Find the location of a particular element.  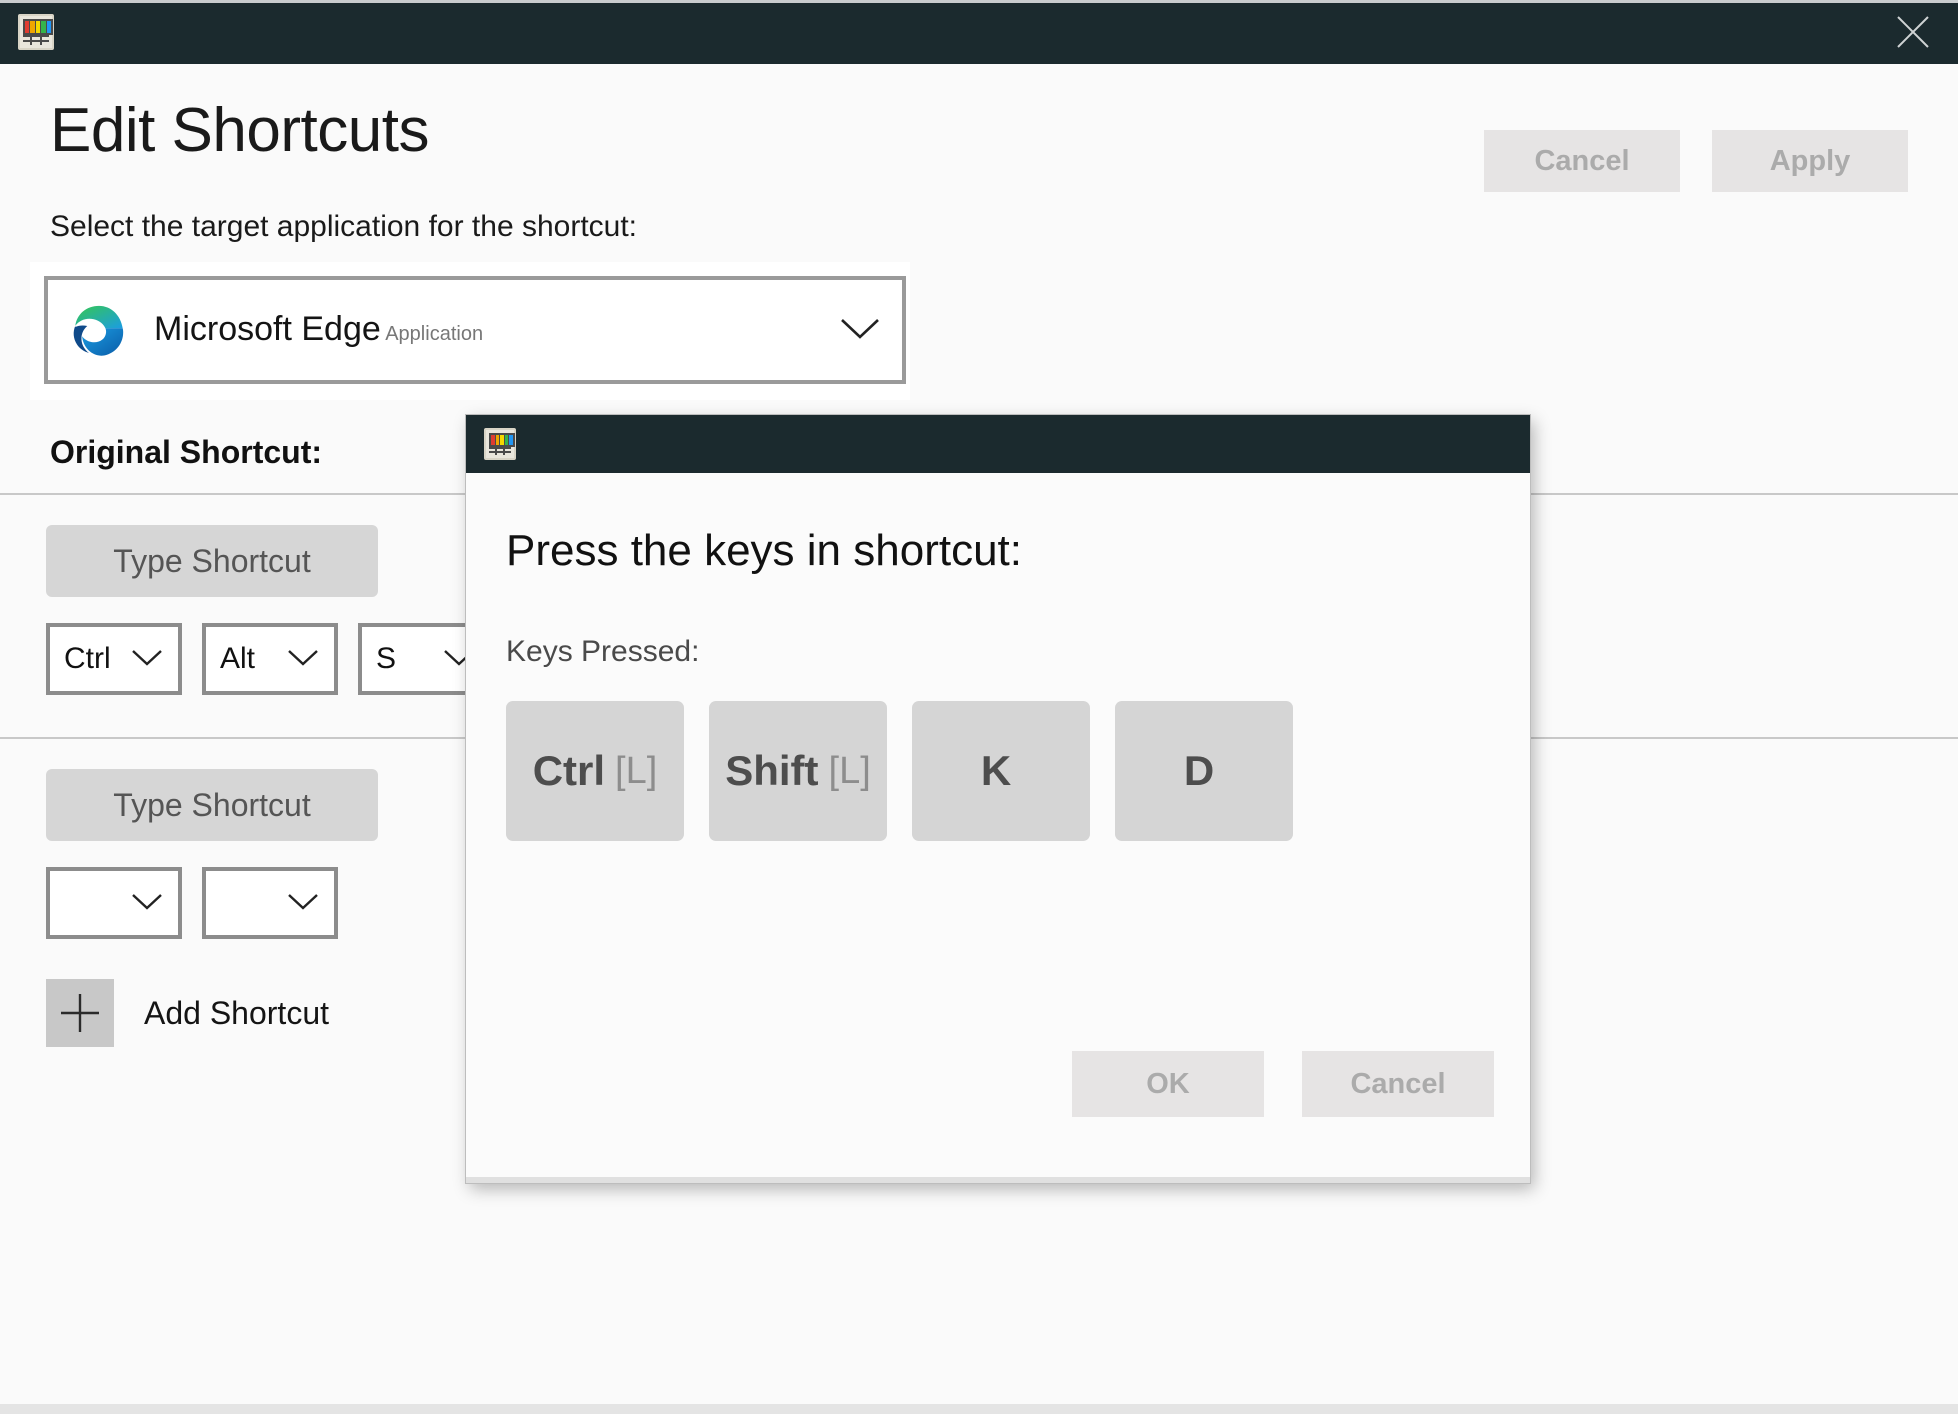

dialog-titlebar is located at coordinates (998, 444).